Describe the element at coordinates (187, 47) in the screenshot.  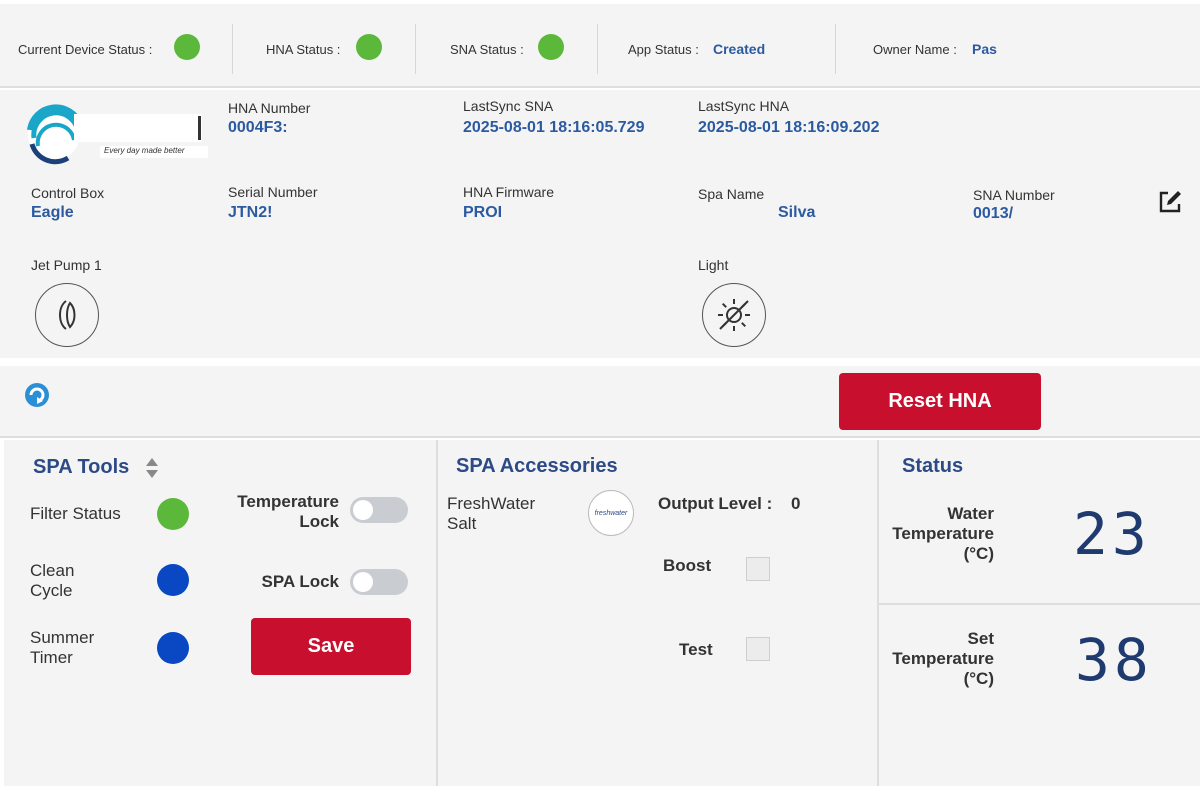
I see `current-device-status-indicator` at that location.